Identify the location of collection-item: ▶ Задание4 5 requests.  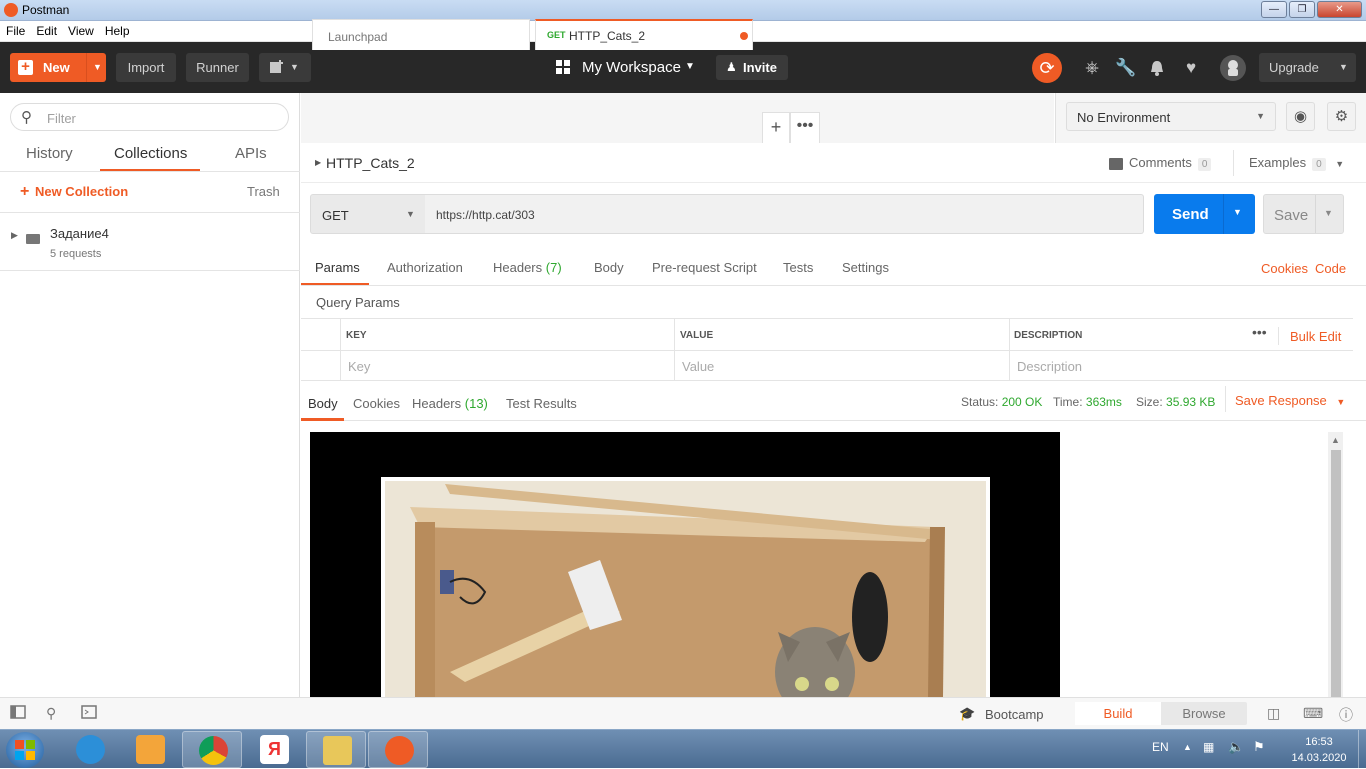
(150, 242).